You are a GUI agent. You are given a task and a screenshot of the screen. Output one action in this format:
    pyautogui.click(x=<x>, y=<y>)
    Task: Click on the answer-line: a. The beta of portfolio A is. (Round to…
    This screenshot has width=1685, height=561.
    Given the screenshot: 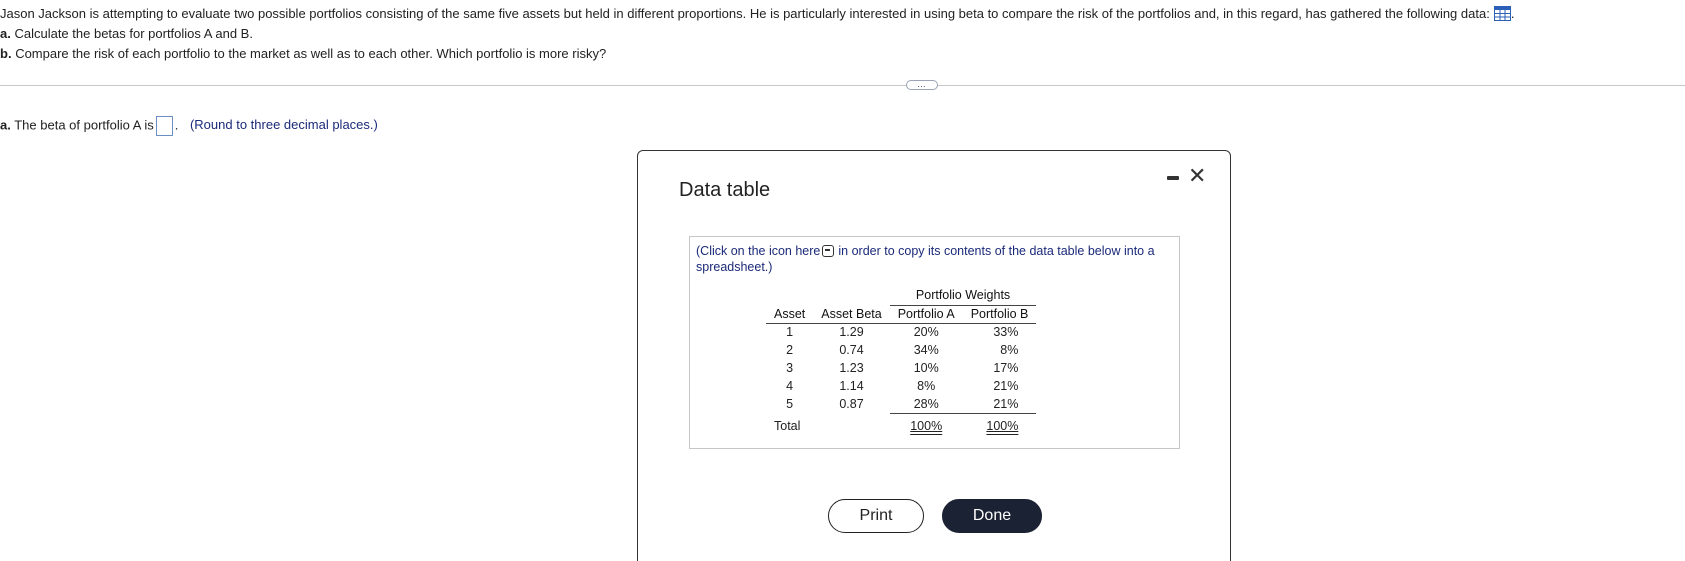 What is the action you would take?
    pyautogui.click(x=189, y=126)
    